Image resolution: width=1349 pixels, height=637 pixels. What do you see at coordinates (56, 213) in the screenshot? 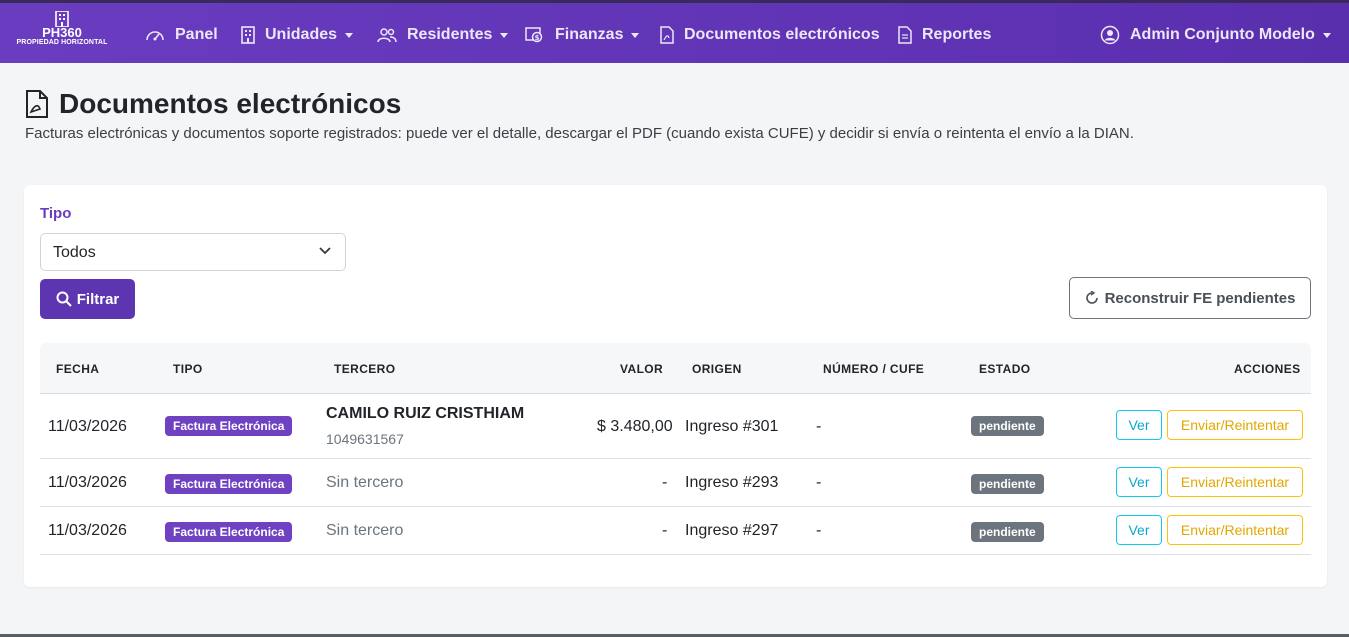
I see `tipo-label: Tipo` at bounding box center [56, 213].